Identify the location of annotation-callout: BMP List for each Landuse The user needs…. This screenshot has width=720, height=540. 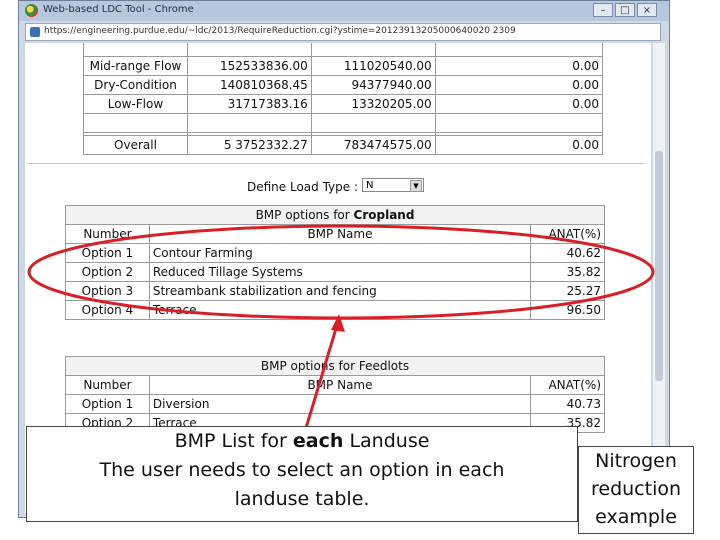
(302, 474).